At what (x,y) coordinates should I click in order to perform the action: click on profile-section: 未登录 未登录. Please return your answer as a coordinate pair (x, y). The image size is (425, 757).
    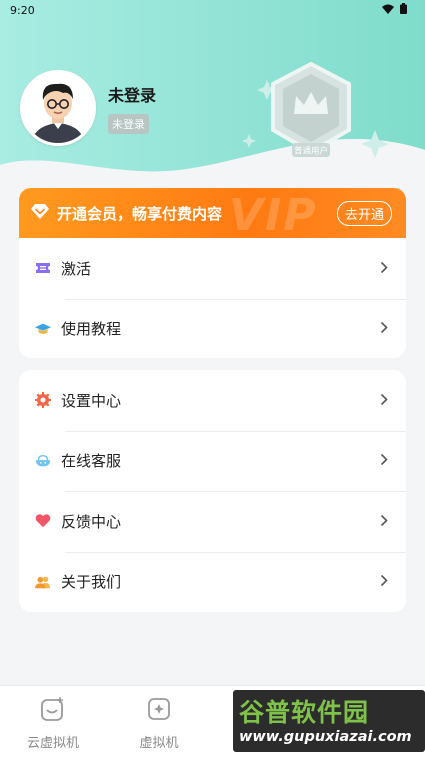
    Looking at the image, I should click on (88, 108).